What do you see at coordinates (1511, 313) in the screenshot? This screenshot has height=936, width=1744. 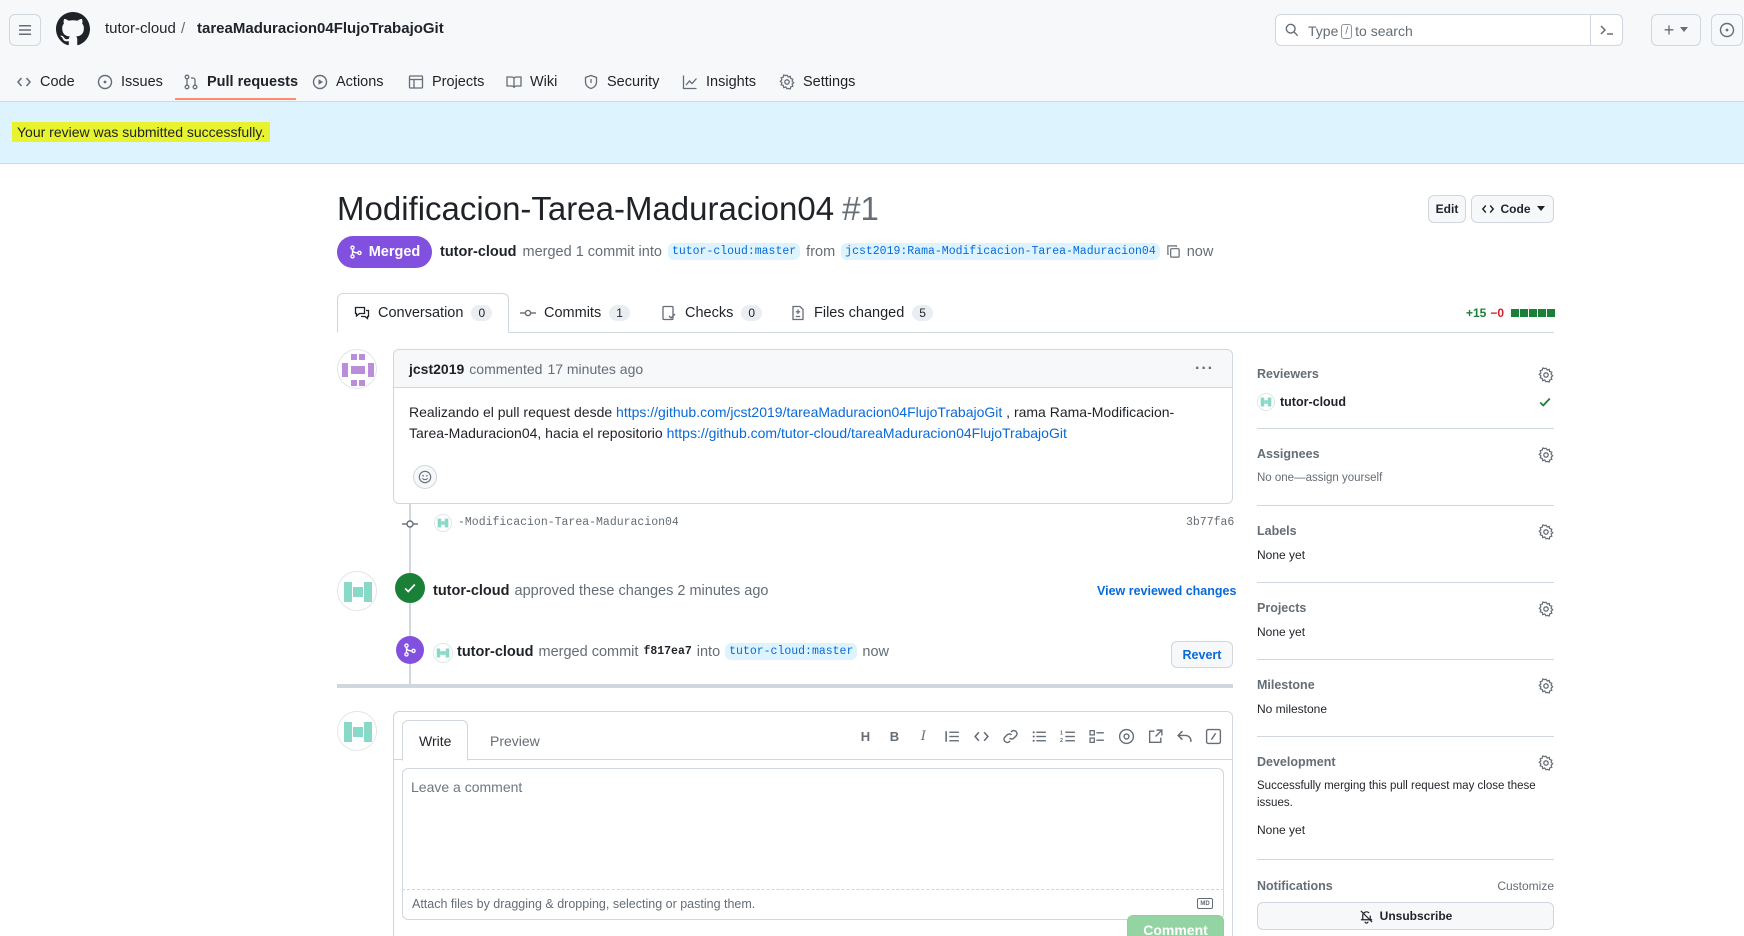 I see `diffstat: +15 −0` at bounding box center [1511, 313].